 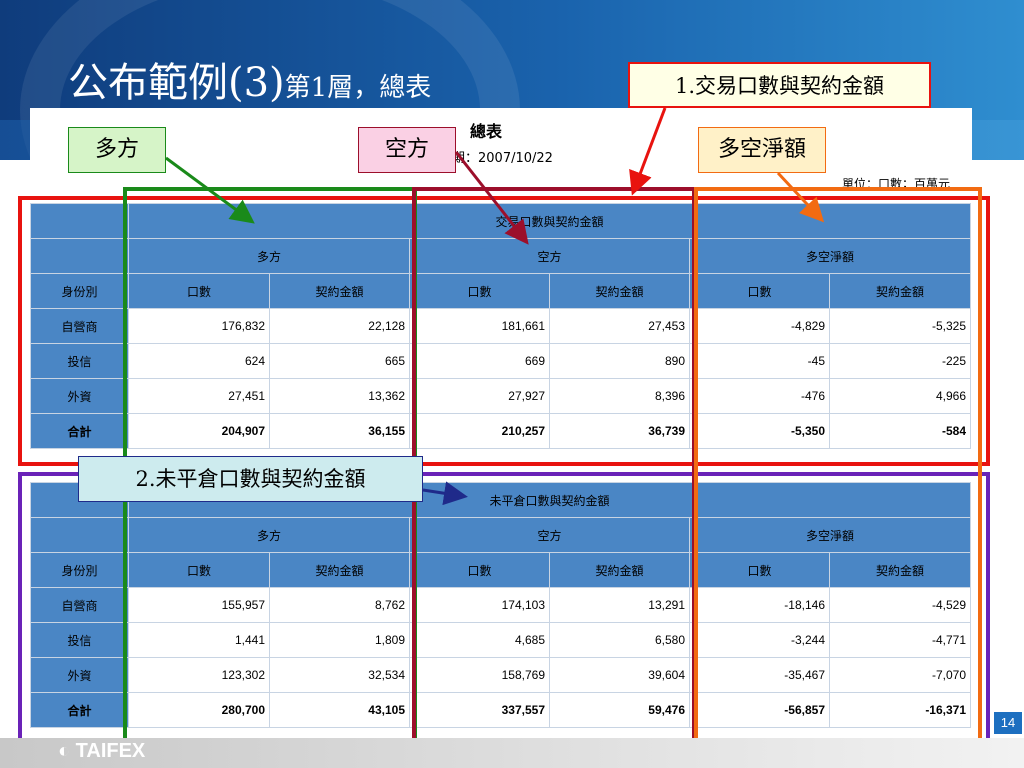 I want to click on arrow-long, so click(x=210, y=190).